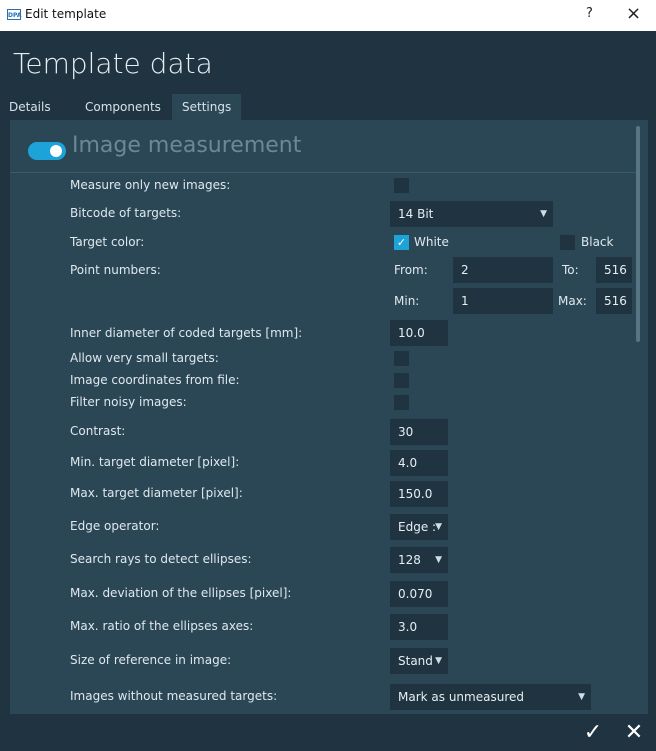  Describe the element at coordinates (150, 185) in the screenshot. I see `measure-only-new-label: Measure only new images:` at that location.